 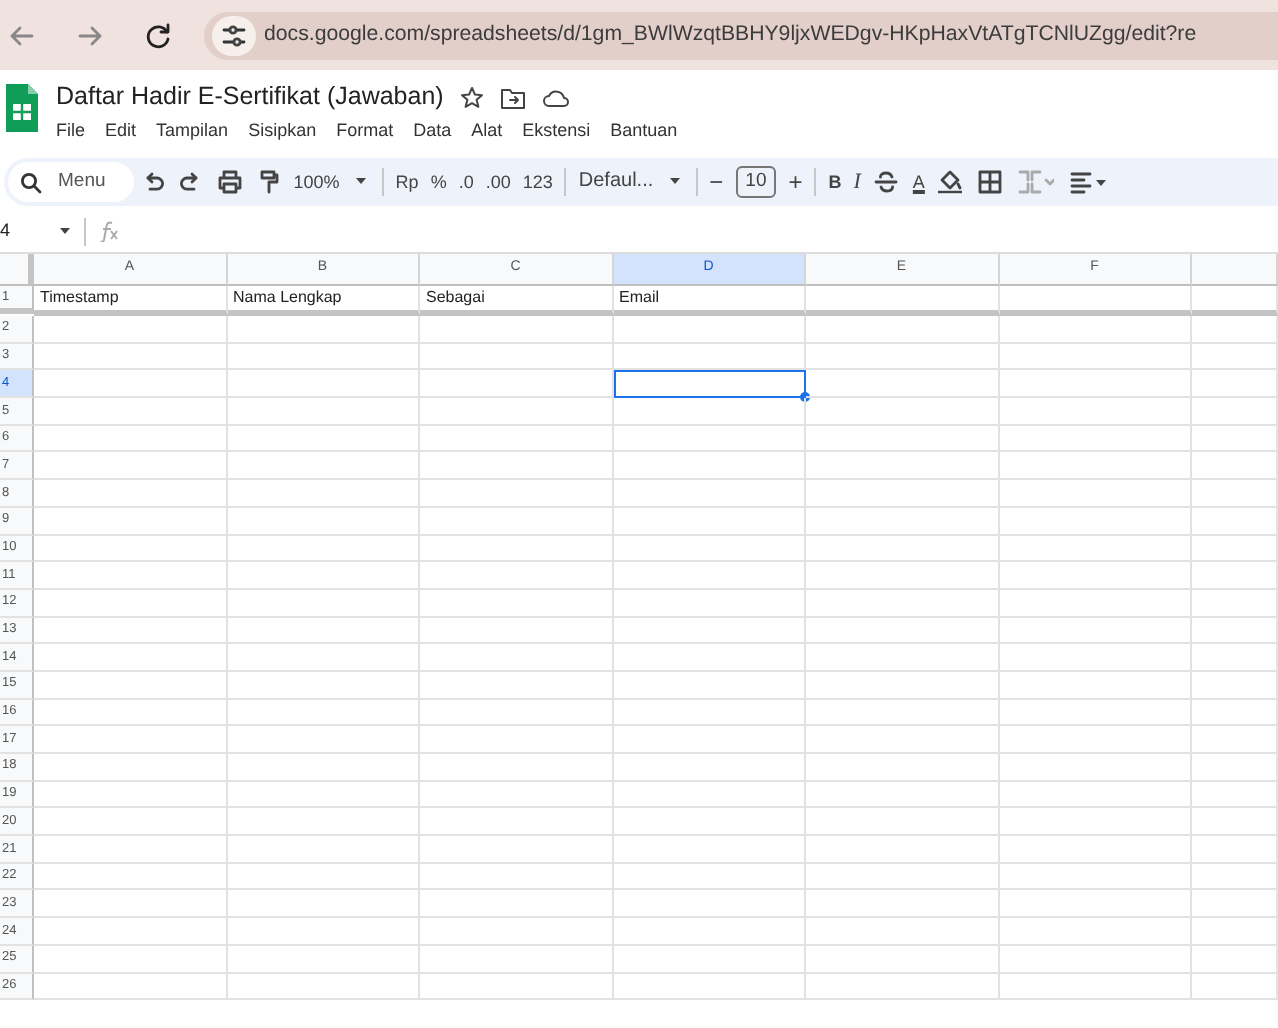 What do you see at coordinates (498, 182) in the screenshot?
I see `increase-decimal-button: .00` at bounding box center [498, 182].